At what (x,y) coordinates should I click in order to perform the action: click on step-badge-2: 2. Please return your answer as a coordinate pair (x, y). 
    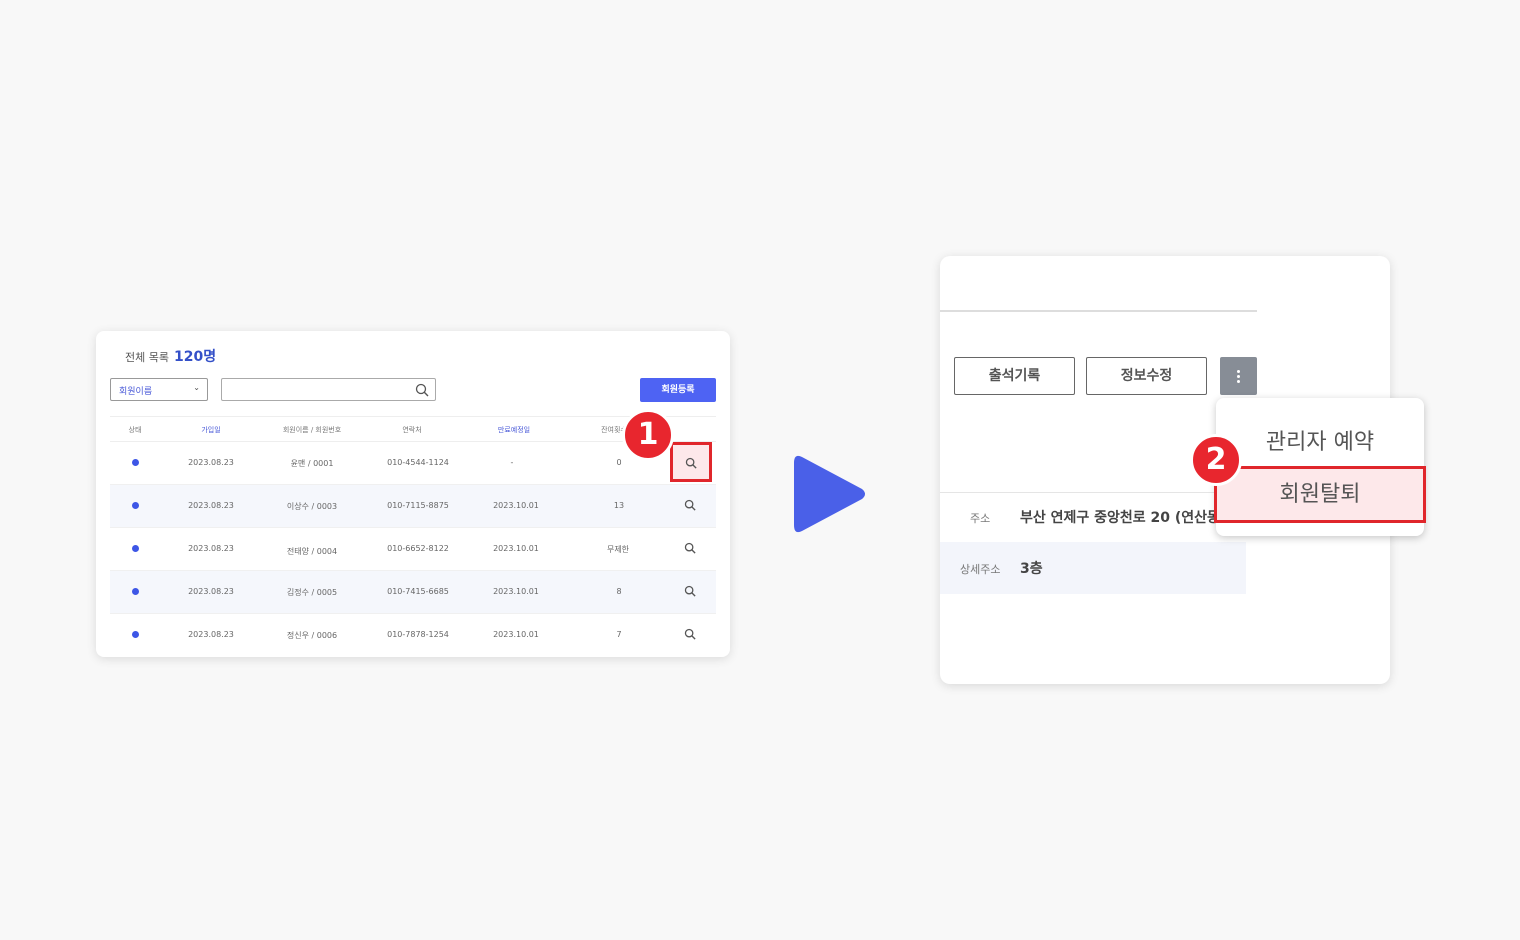
    Looking at the image, I should click on (1216, 460).